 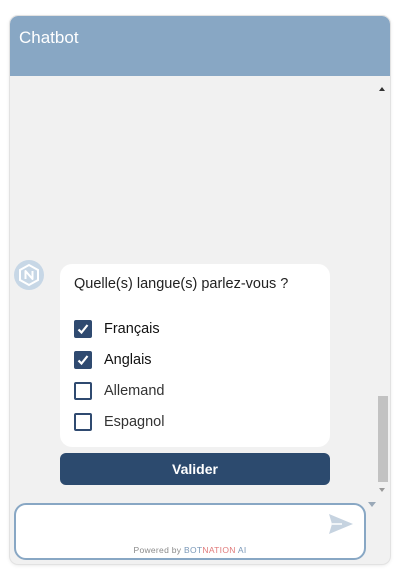 What do you see at coordinates (383, 439) in the screenshot?
I see `scroll-thumb` at bounding box center [383, 439].